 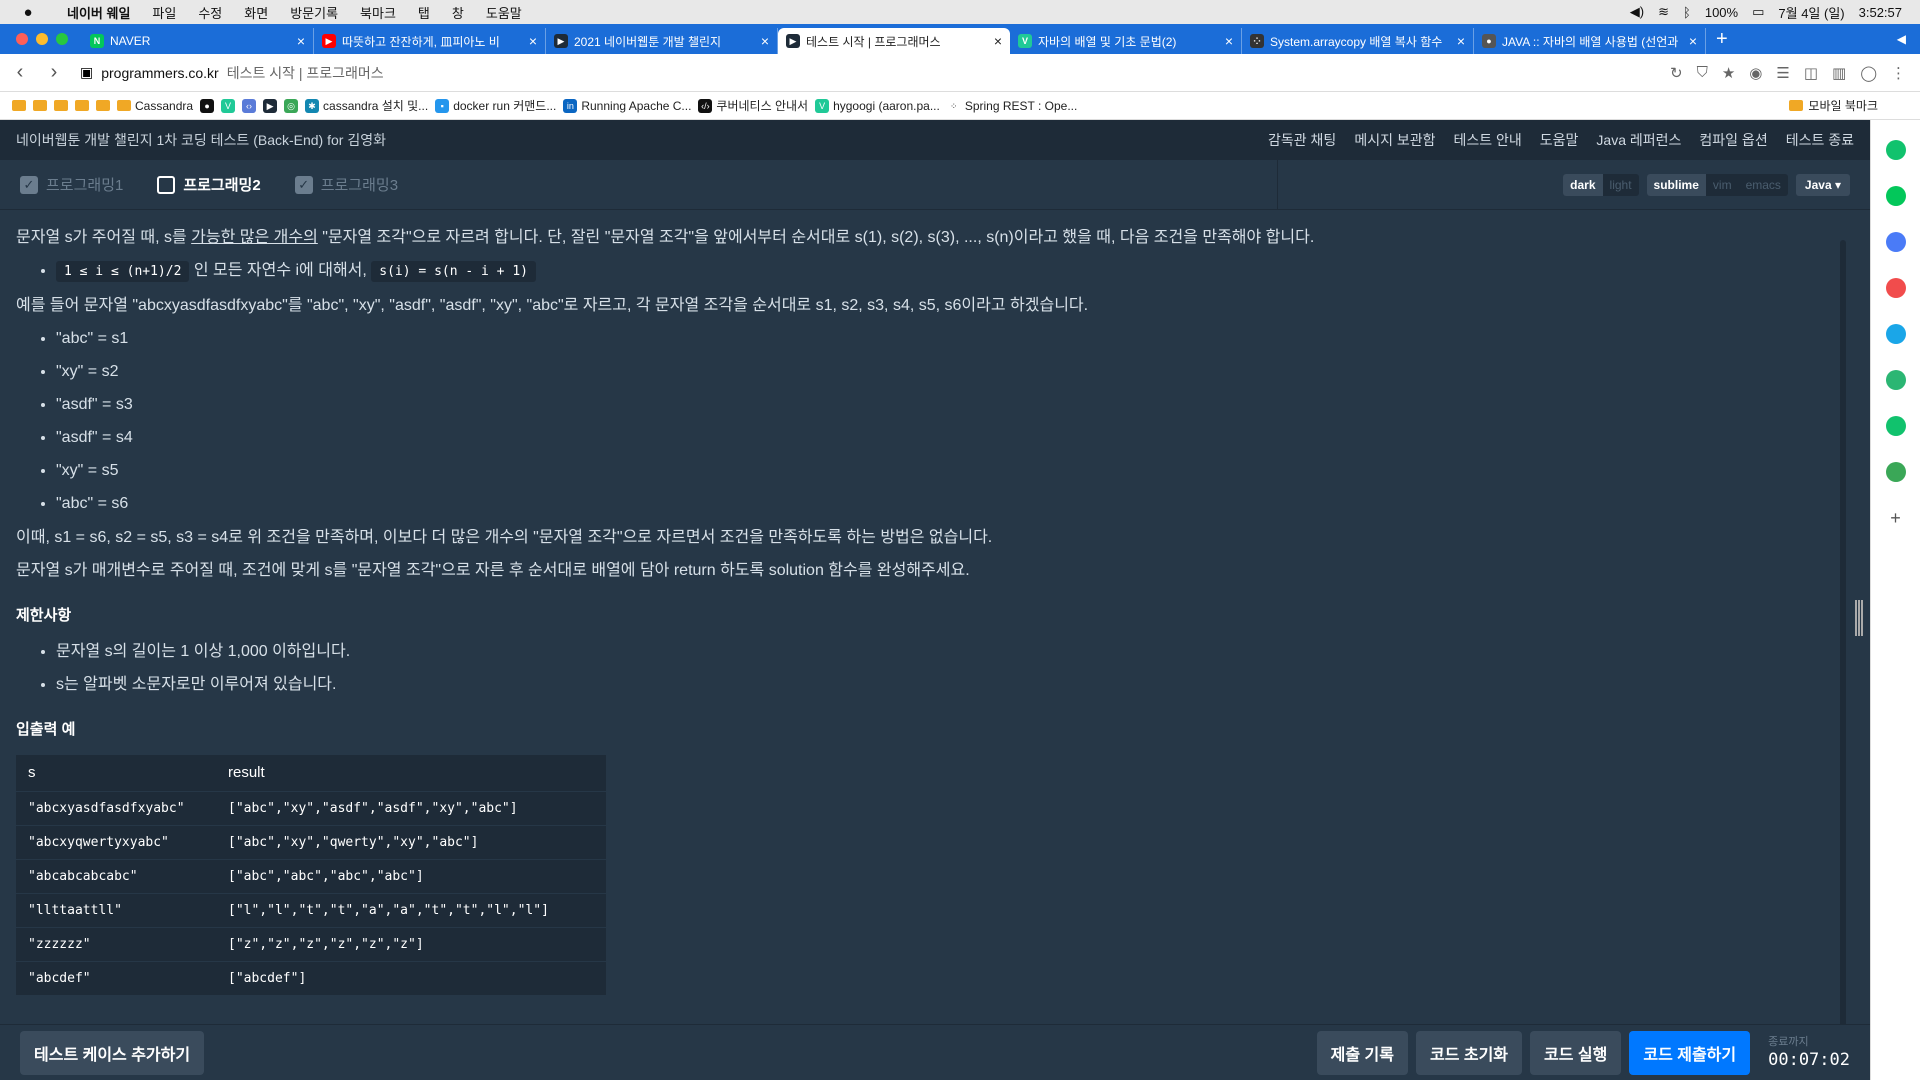 What do you see at coordinates (54, 72) in the screenshot?
I see `forward-icon: ›` at bounding box center [54, 72].